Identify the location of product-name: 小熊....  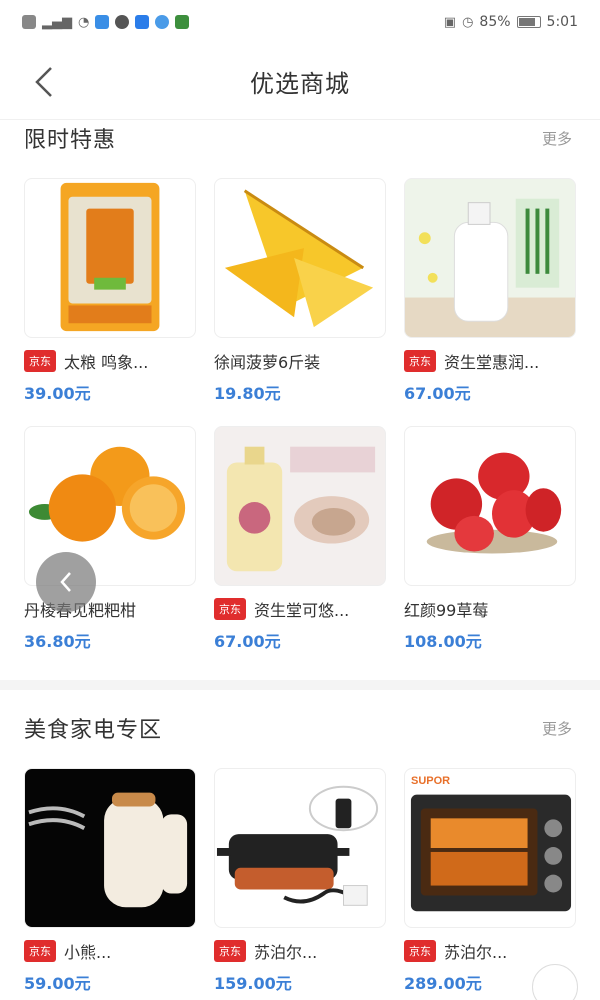
(88, 952).